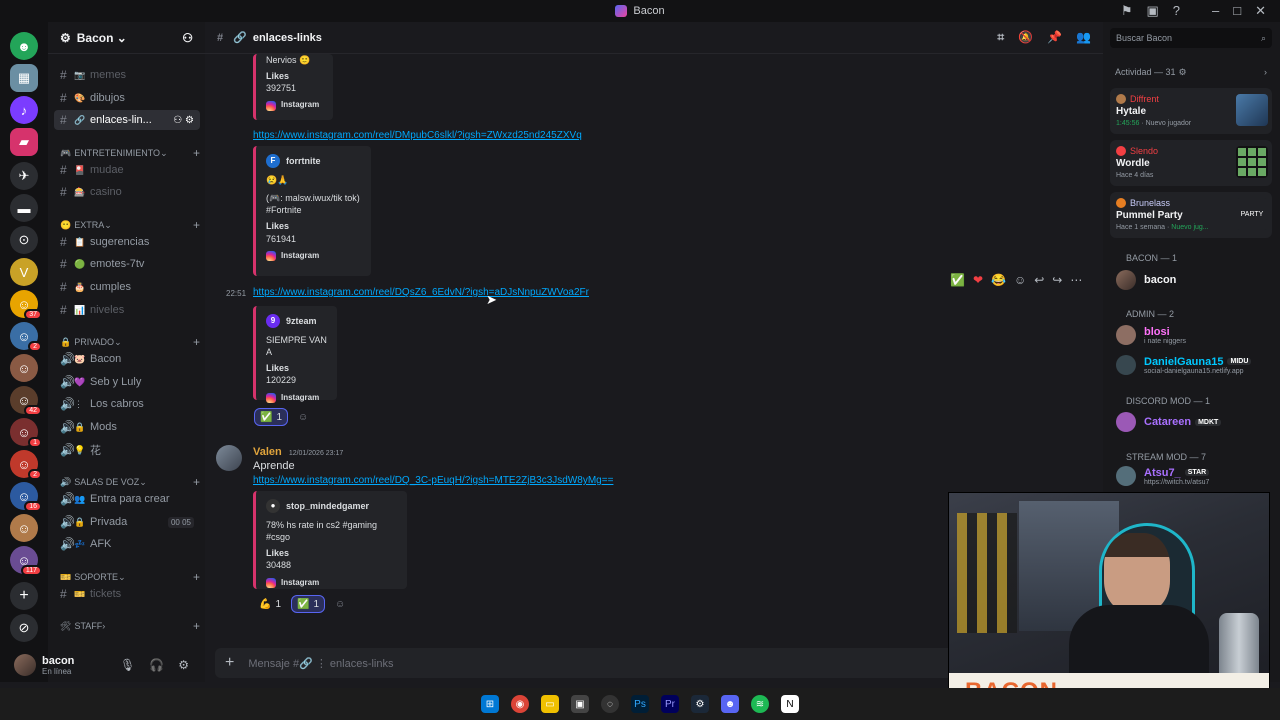  What do you see at coordinates (610, 704) in the screenshot?
I see `app-icon: ◌` at bounding box center [610, 704].